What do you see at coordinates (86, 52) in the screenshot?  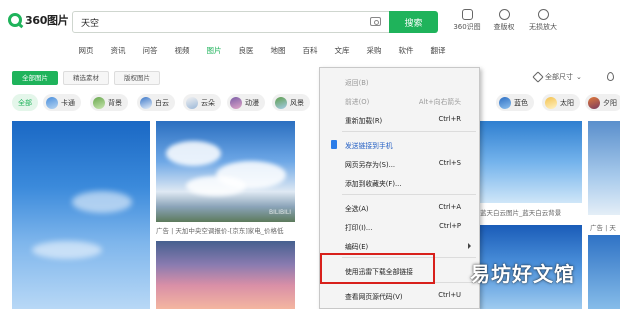 I see `nav-web: 网页` at bounding box center [86, 52].